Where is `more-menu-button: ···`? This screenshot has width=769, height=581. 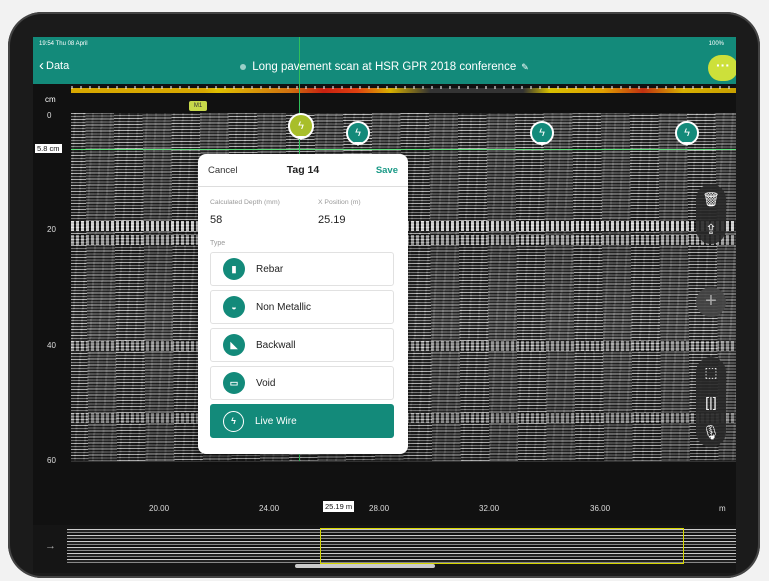 more-menu-button: ··· is located at coordinates (722, 68).